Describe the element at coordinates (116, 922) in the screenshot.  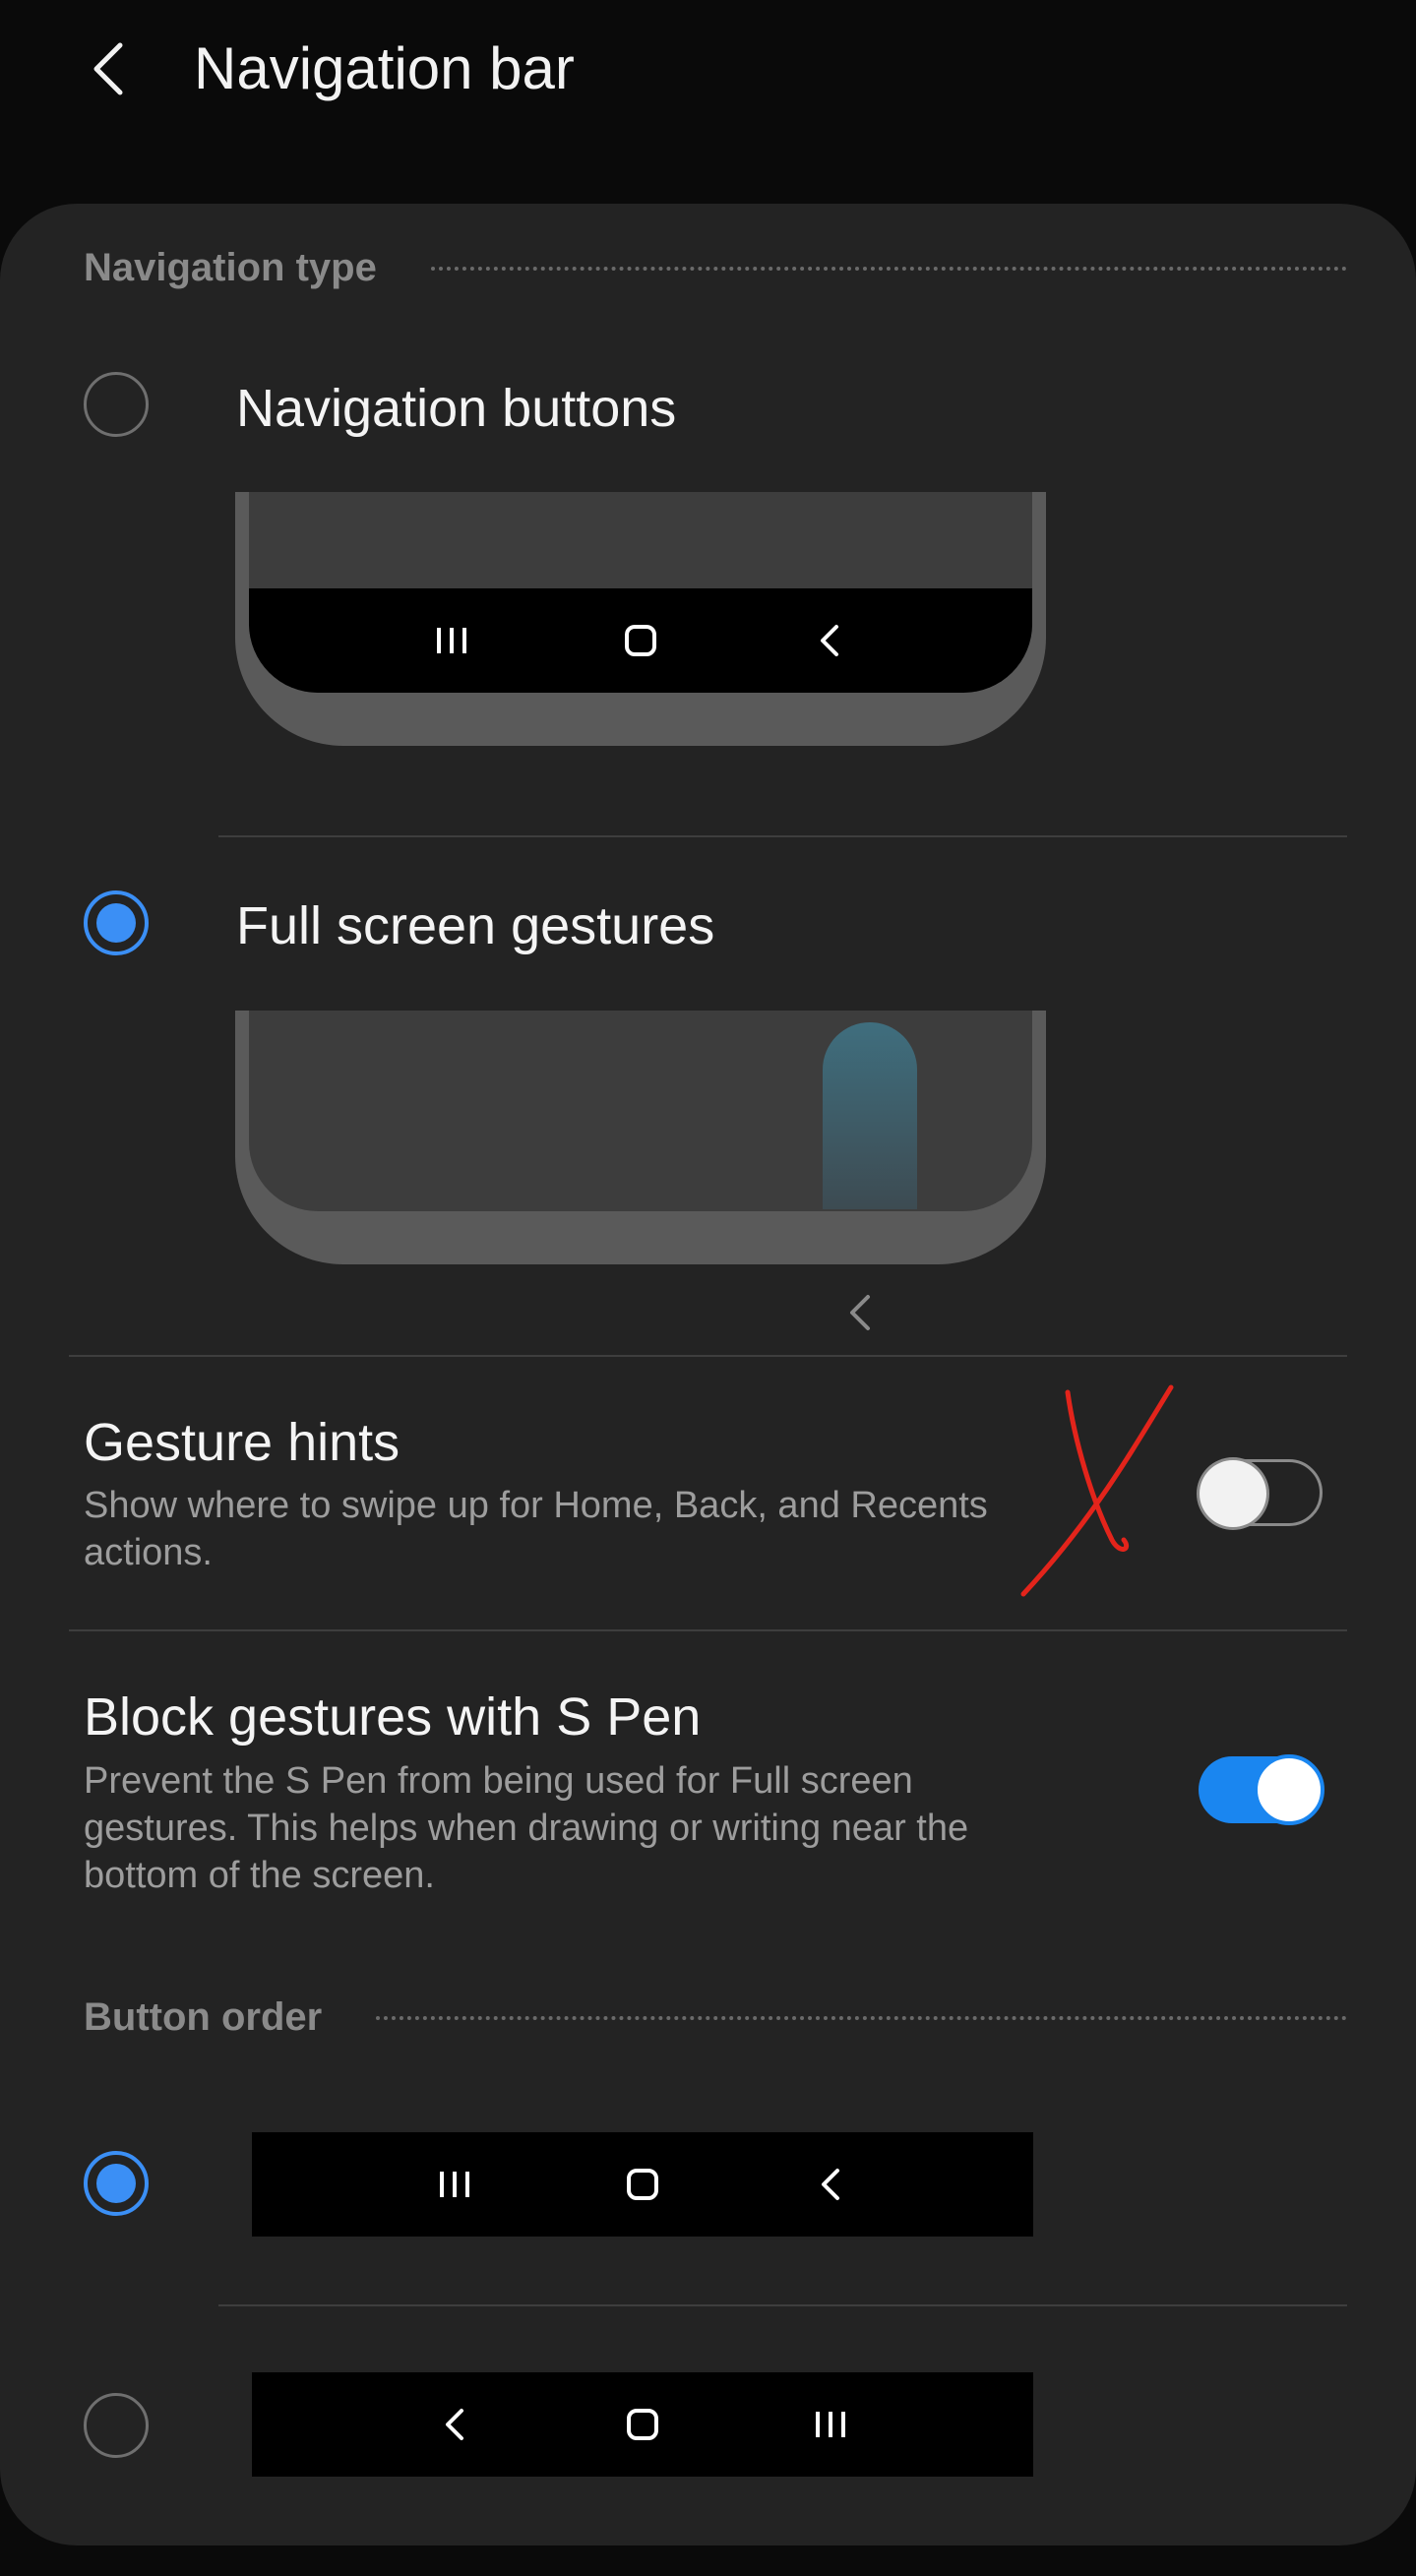
I see `radio-full-screen-gestures` at that location.